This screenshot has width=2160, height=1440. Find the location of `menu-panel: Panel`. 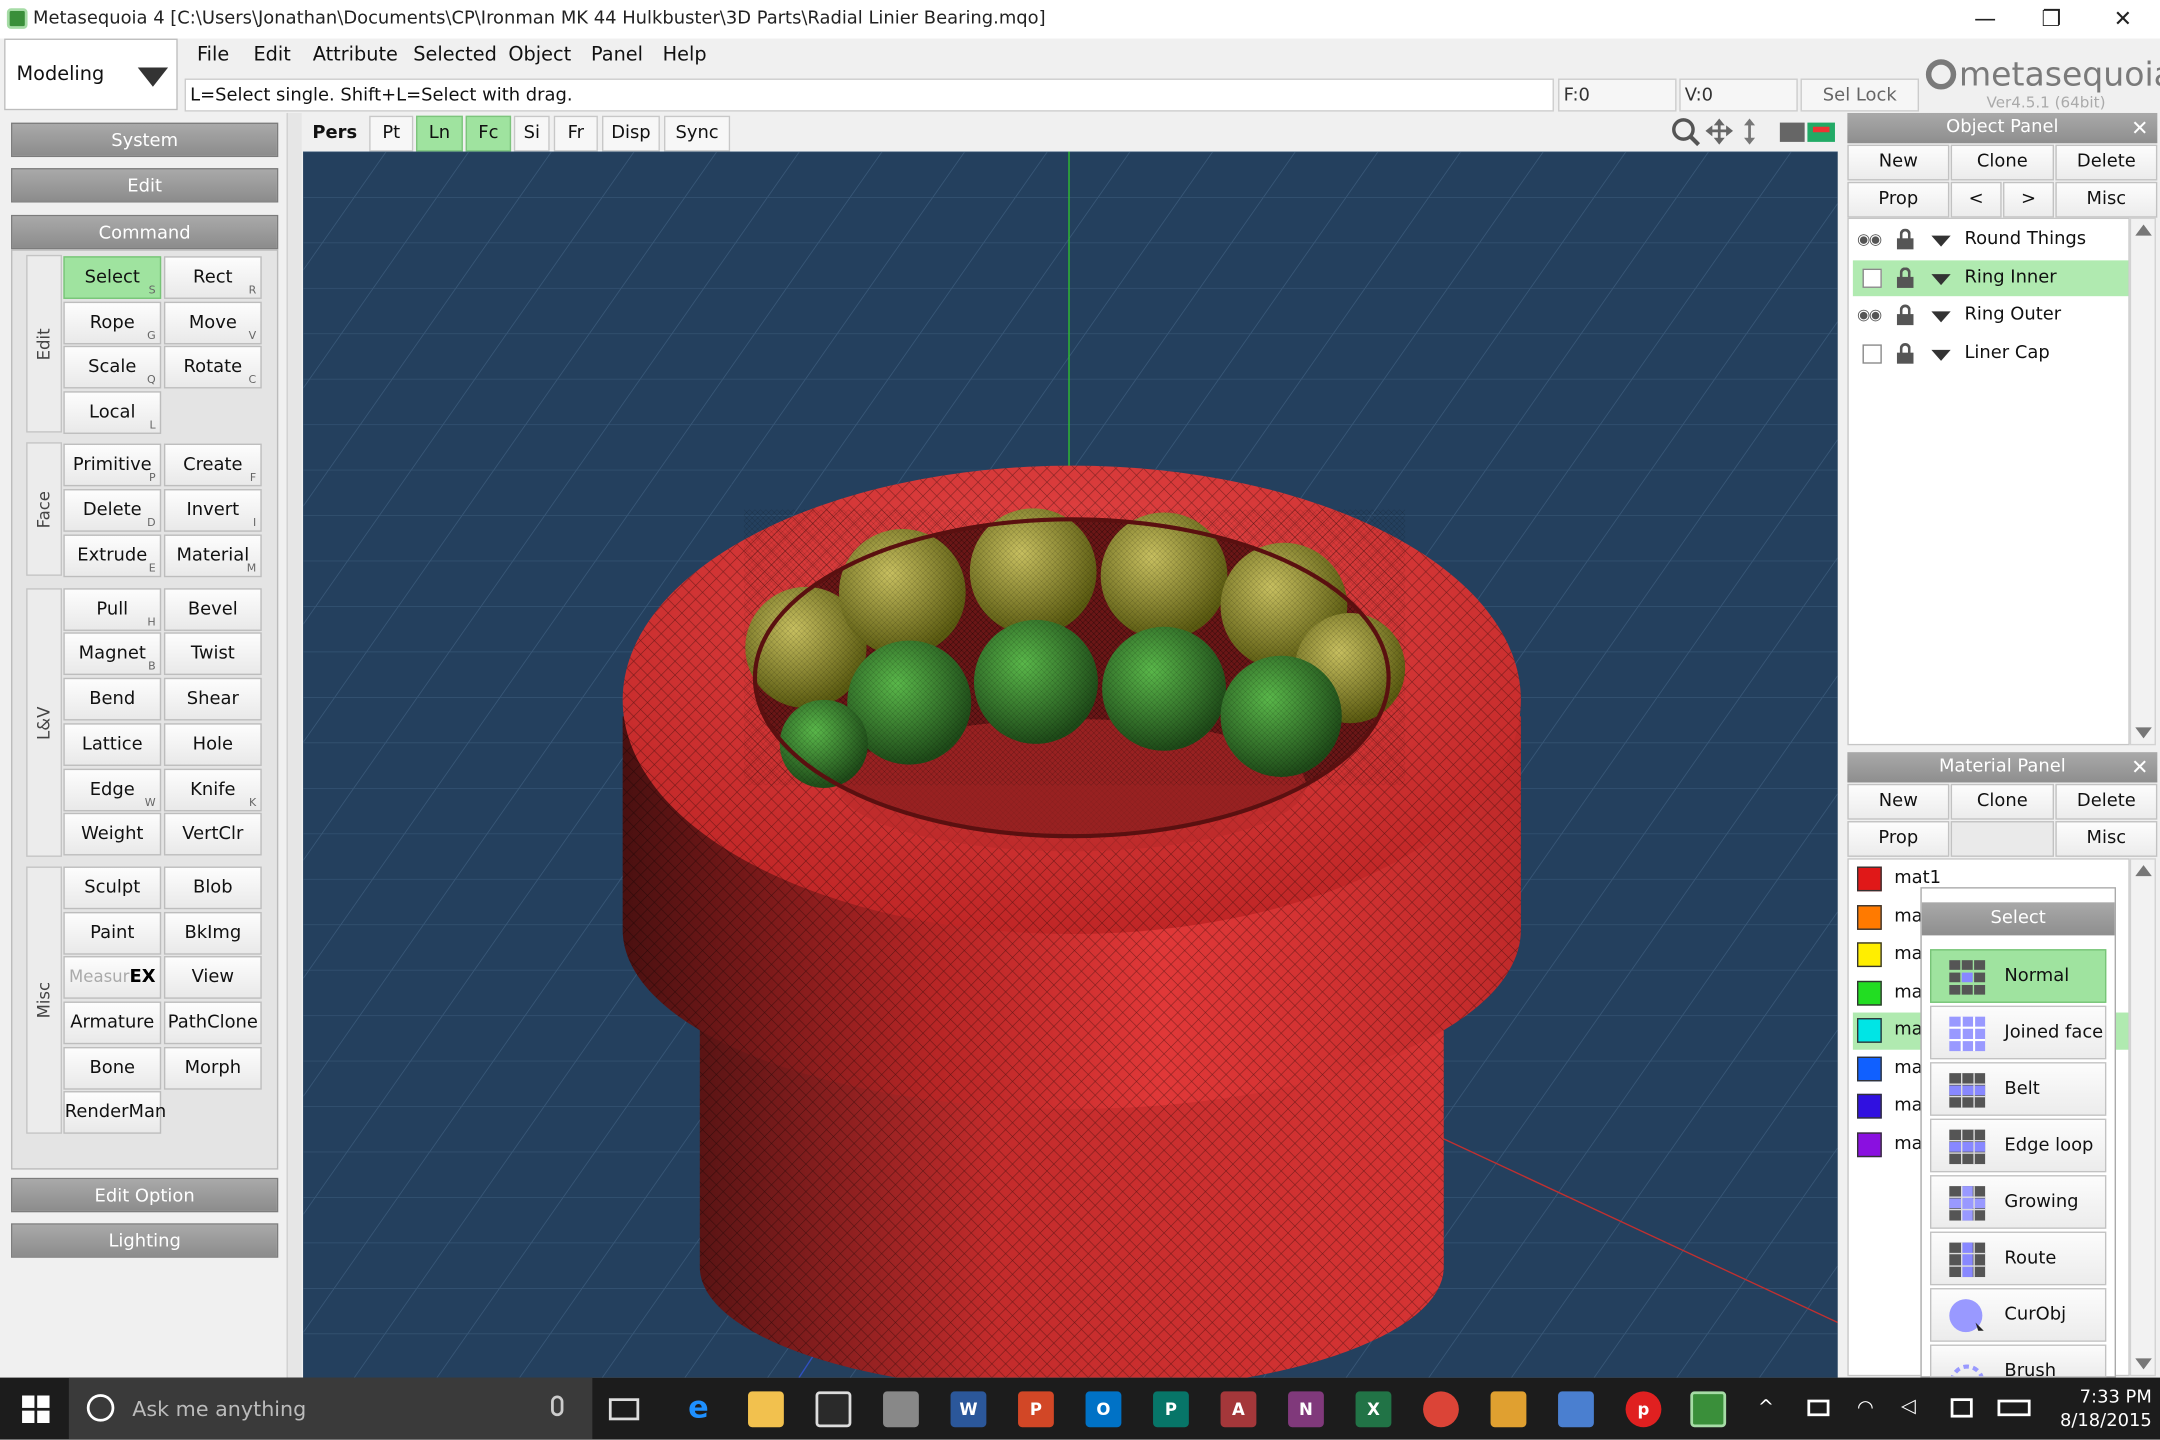

menu-panel: Panel is located at coordinates (617, 55).